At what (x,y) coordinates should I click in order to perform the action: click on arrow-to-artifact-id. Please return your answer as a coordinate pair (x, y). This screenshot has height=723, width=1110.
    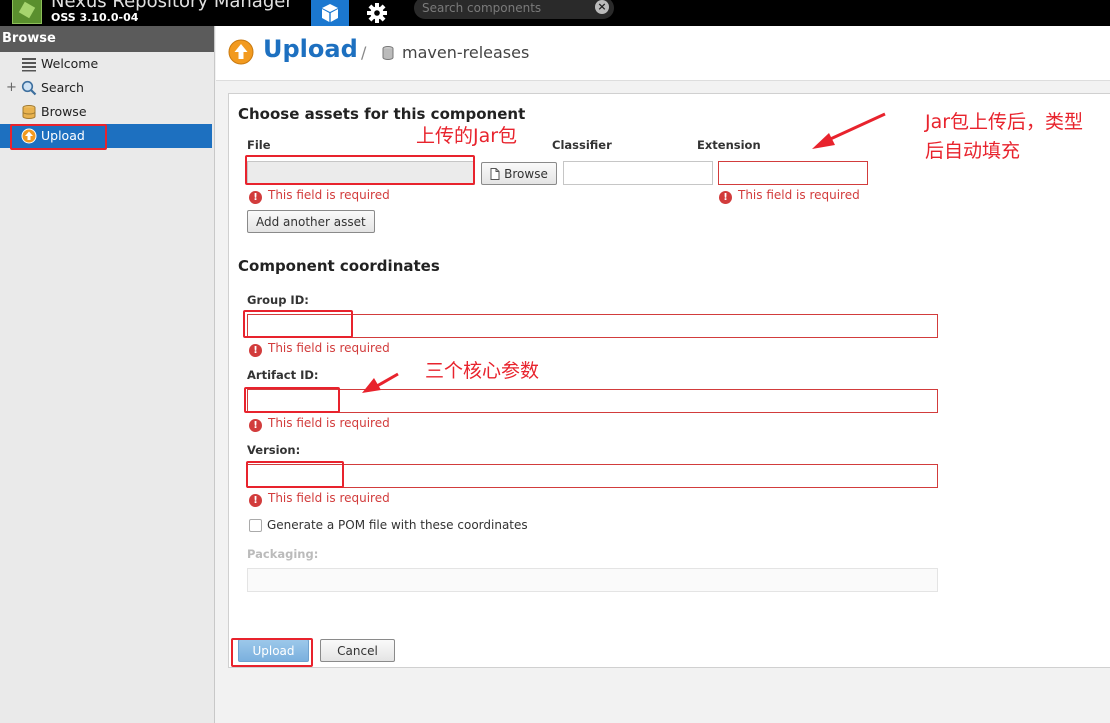
    Looking at the image, I should click on (380, 382).